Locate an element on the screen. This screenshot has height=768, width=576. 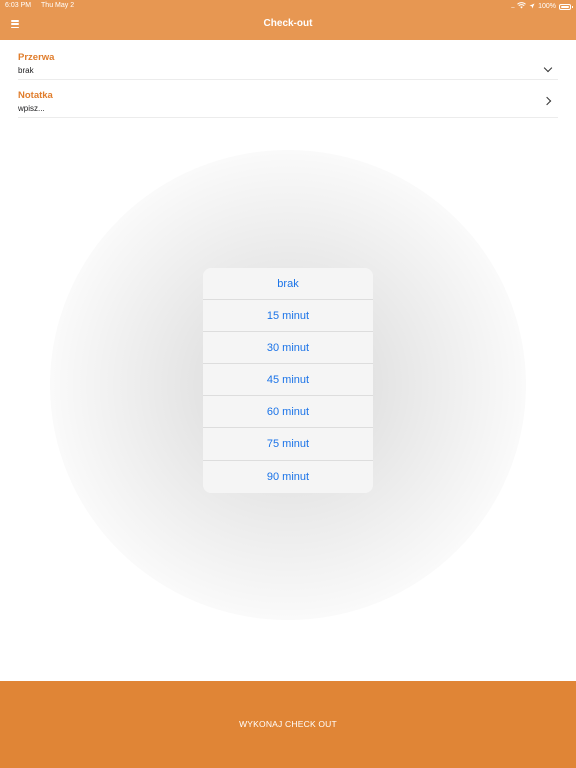
break-label: Przerwa is located at coordinates (36, 57).